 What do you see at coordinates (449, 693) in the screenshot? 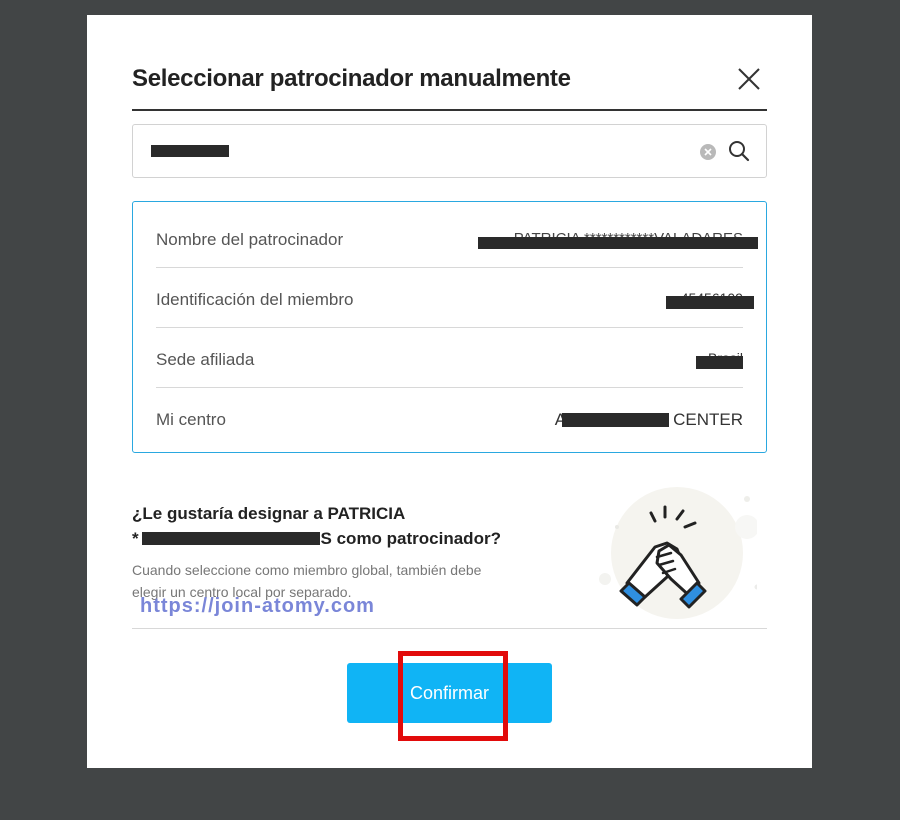
I see `confirm-button: Confirmar` at bounding box center [449, 693].